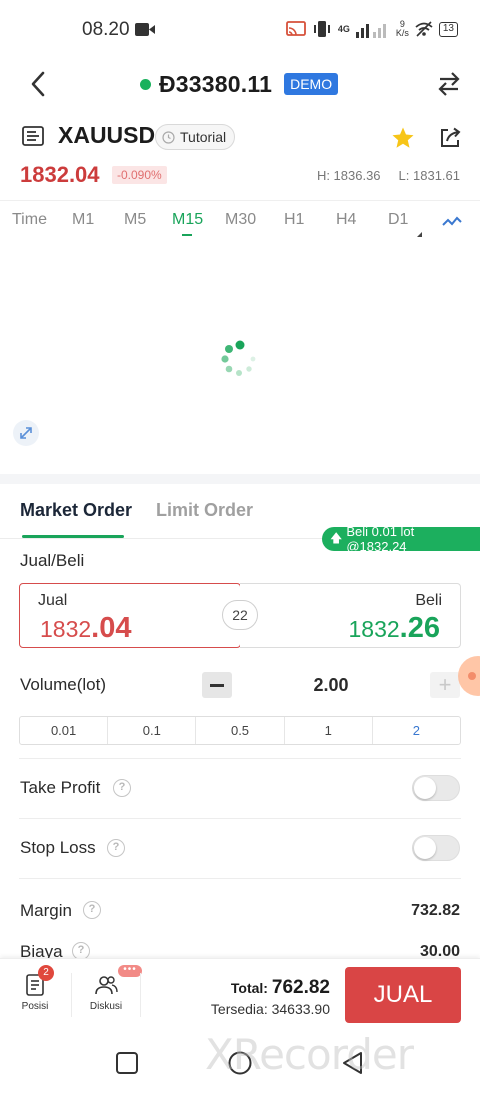  Describe the element at coordinates (343, 29) in the screenshot. I see `network-type: 4G` at that location.